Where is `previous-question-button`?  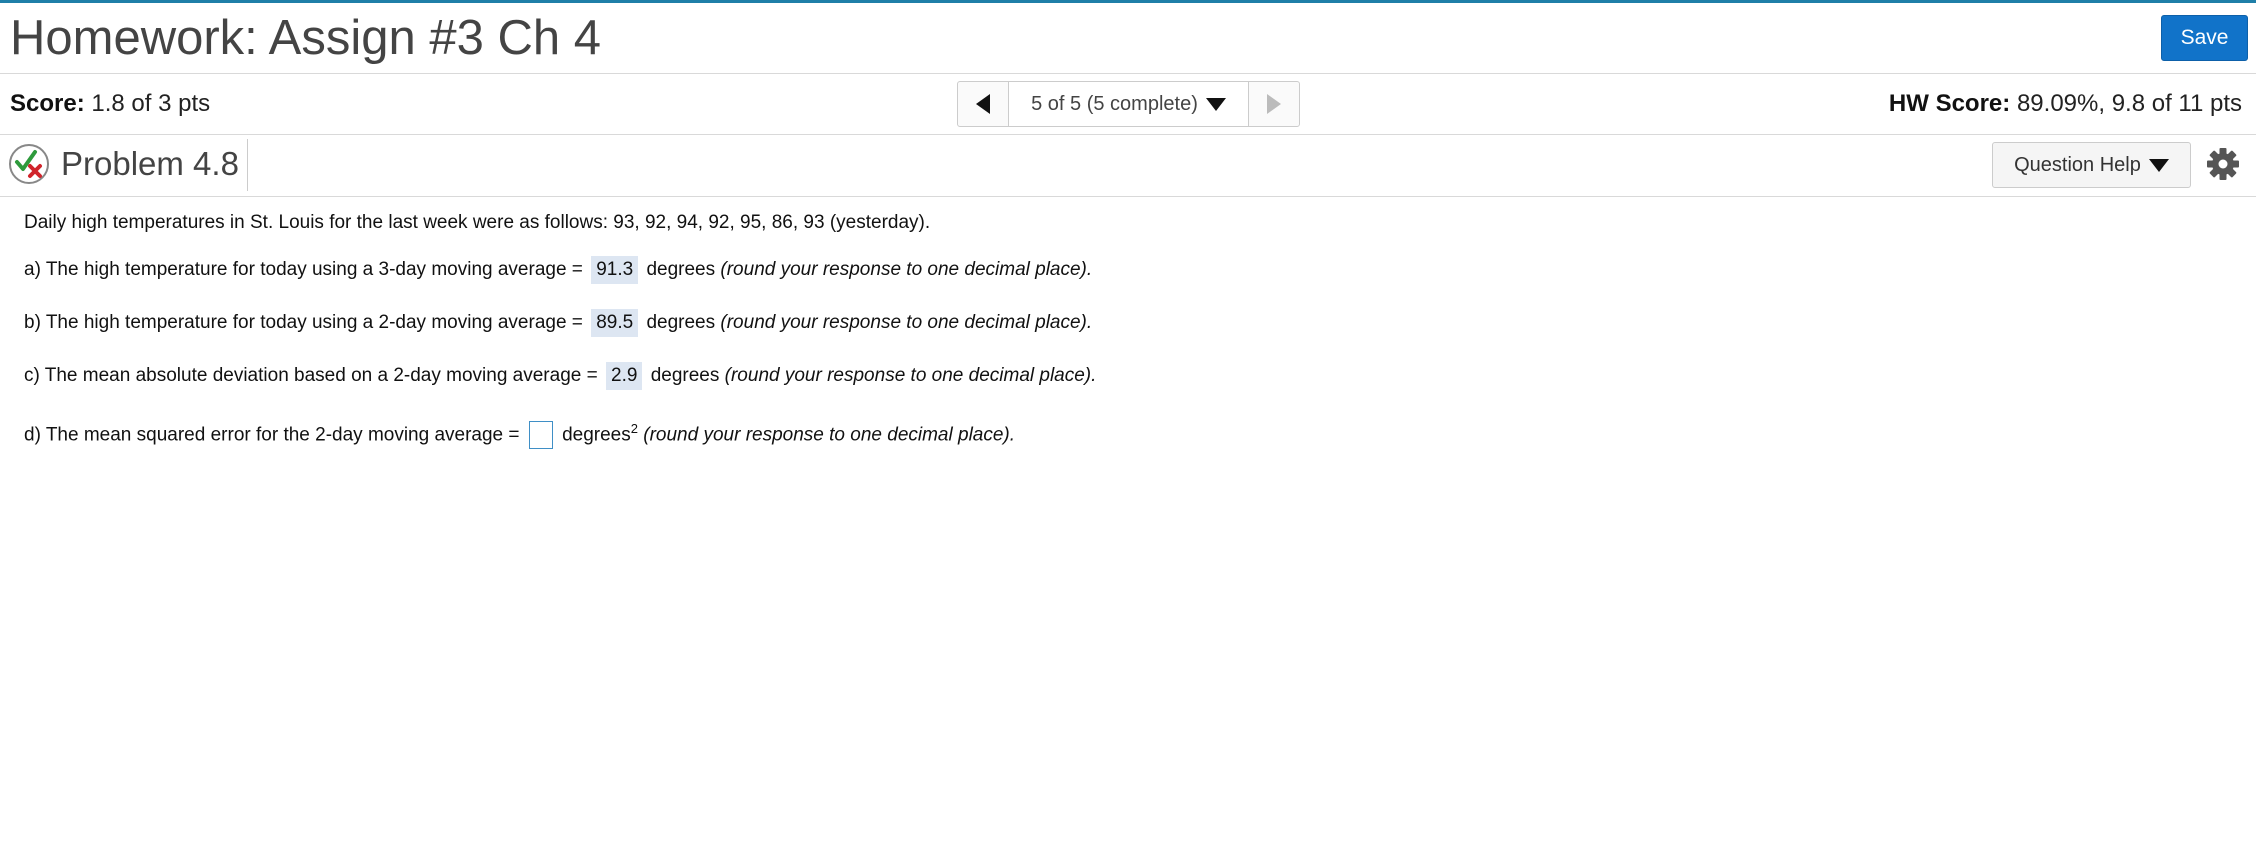
previous-question-button is located at coordinates (983, 104).